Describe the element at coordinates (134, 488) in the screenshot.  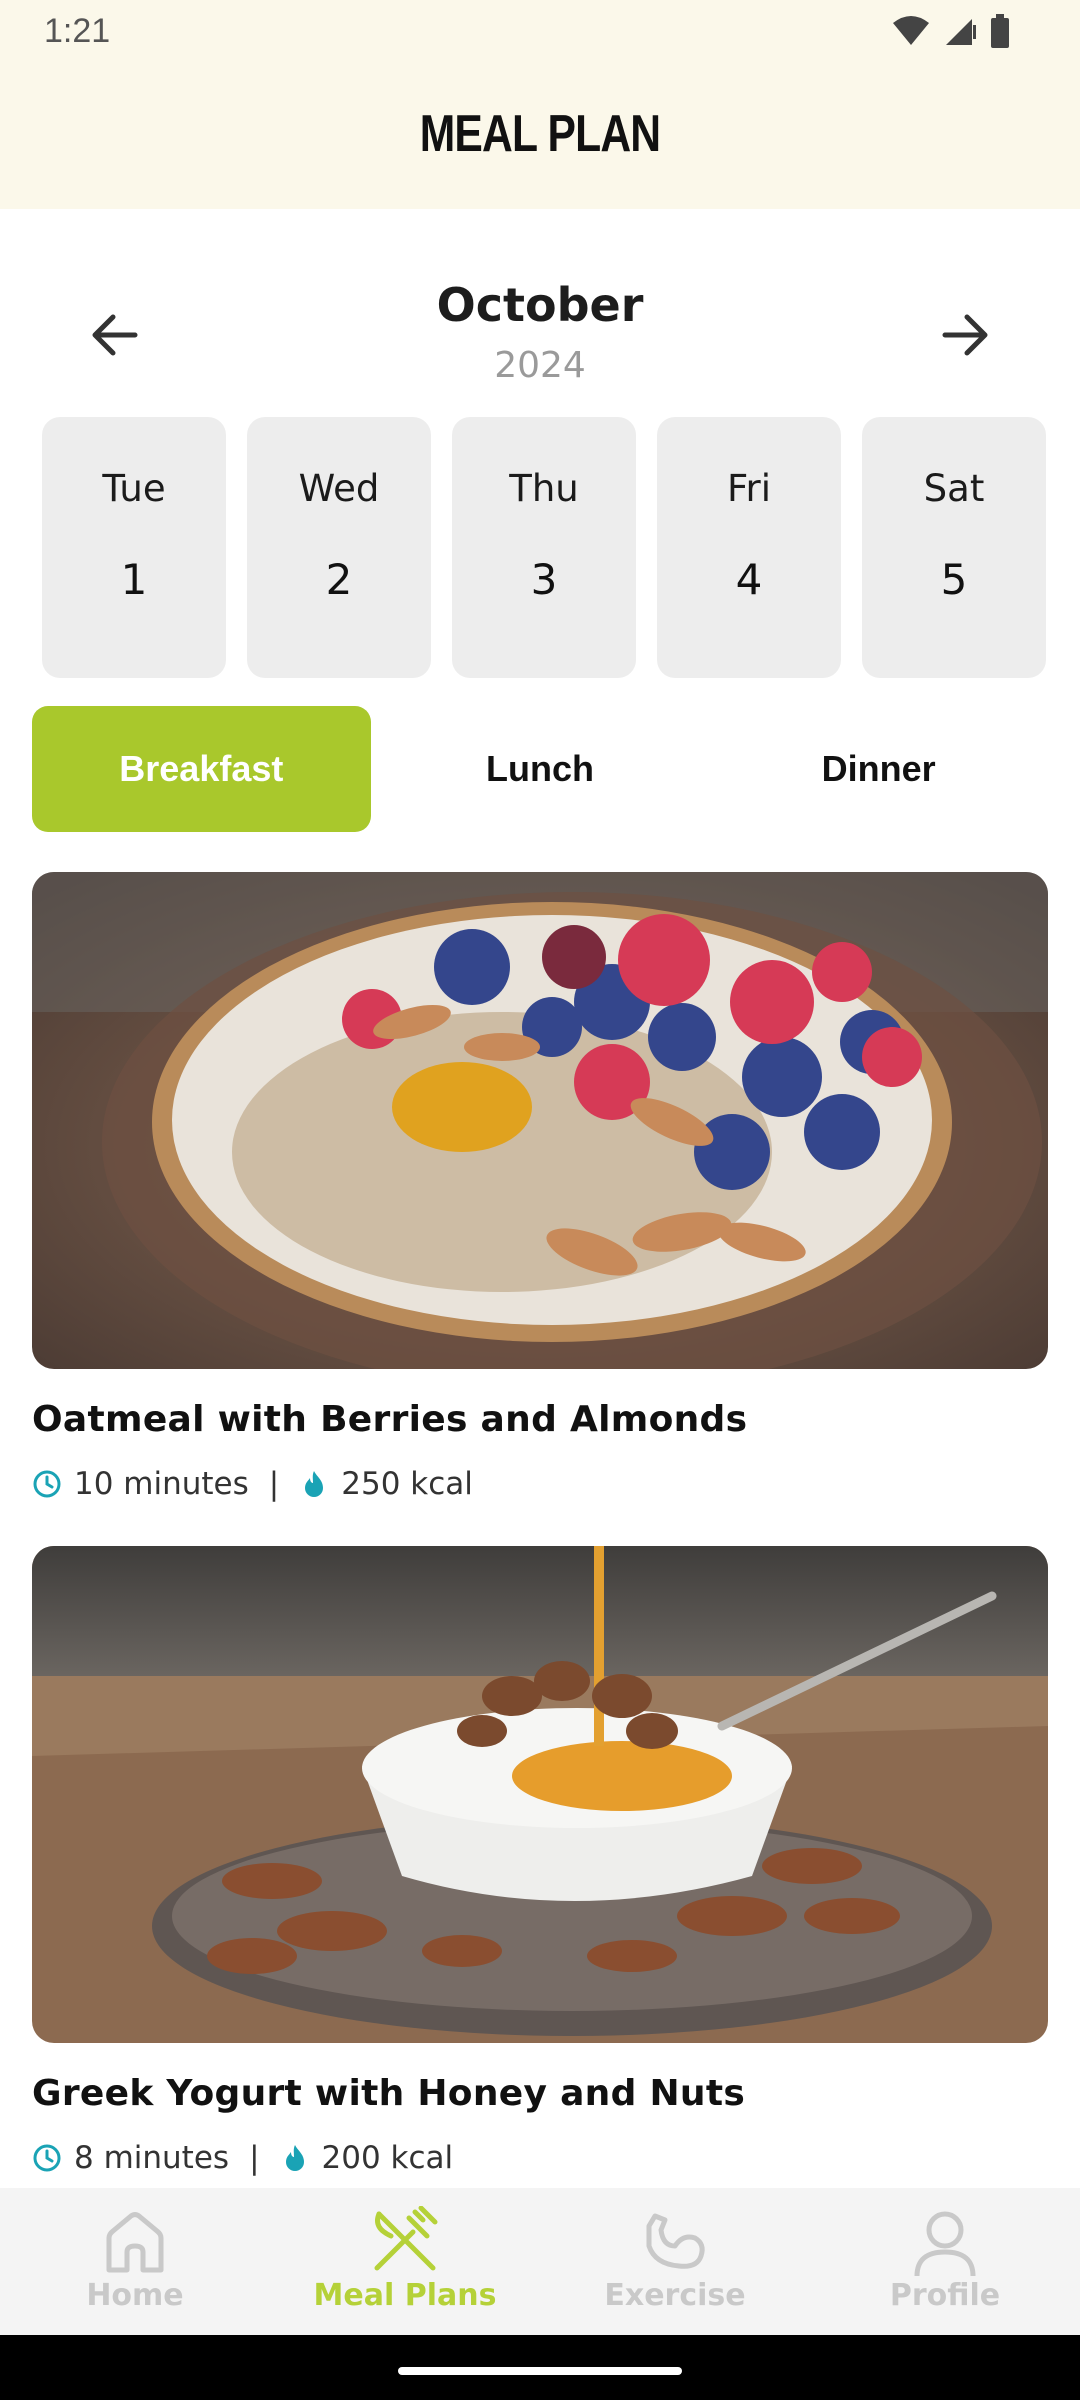
I see `day-name: Tue` at that location.